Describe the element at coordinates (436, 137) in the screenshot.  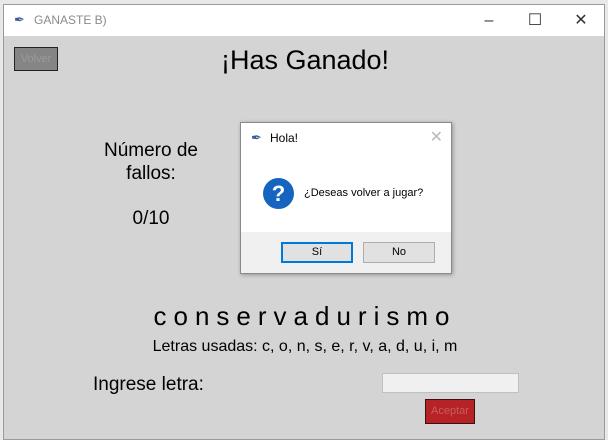
I see `dialog-close-button: ✕` at that location.